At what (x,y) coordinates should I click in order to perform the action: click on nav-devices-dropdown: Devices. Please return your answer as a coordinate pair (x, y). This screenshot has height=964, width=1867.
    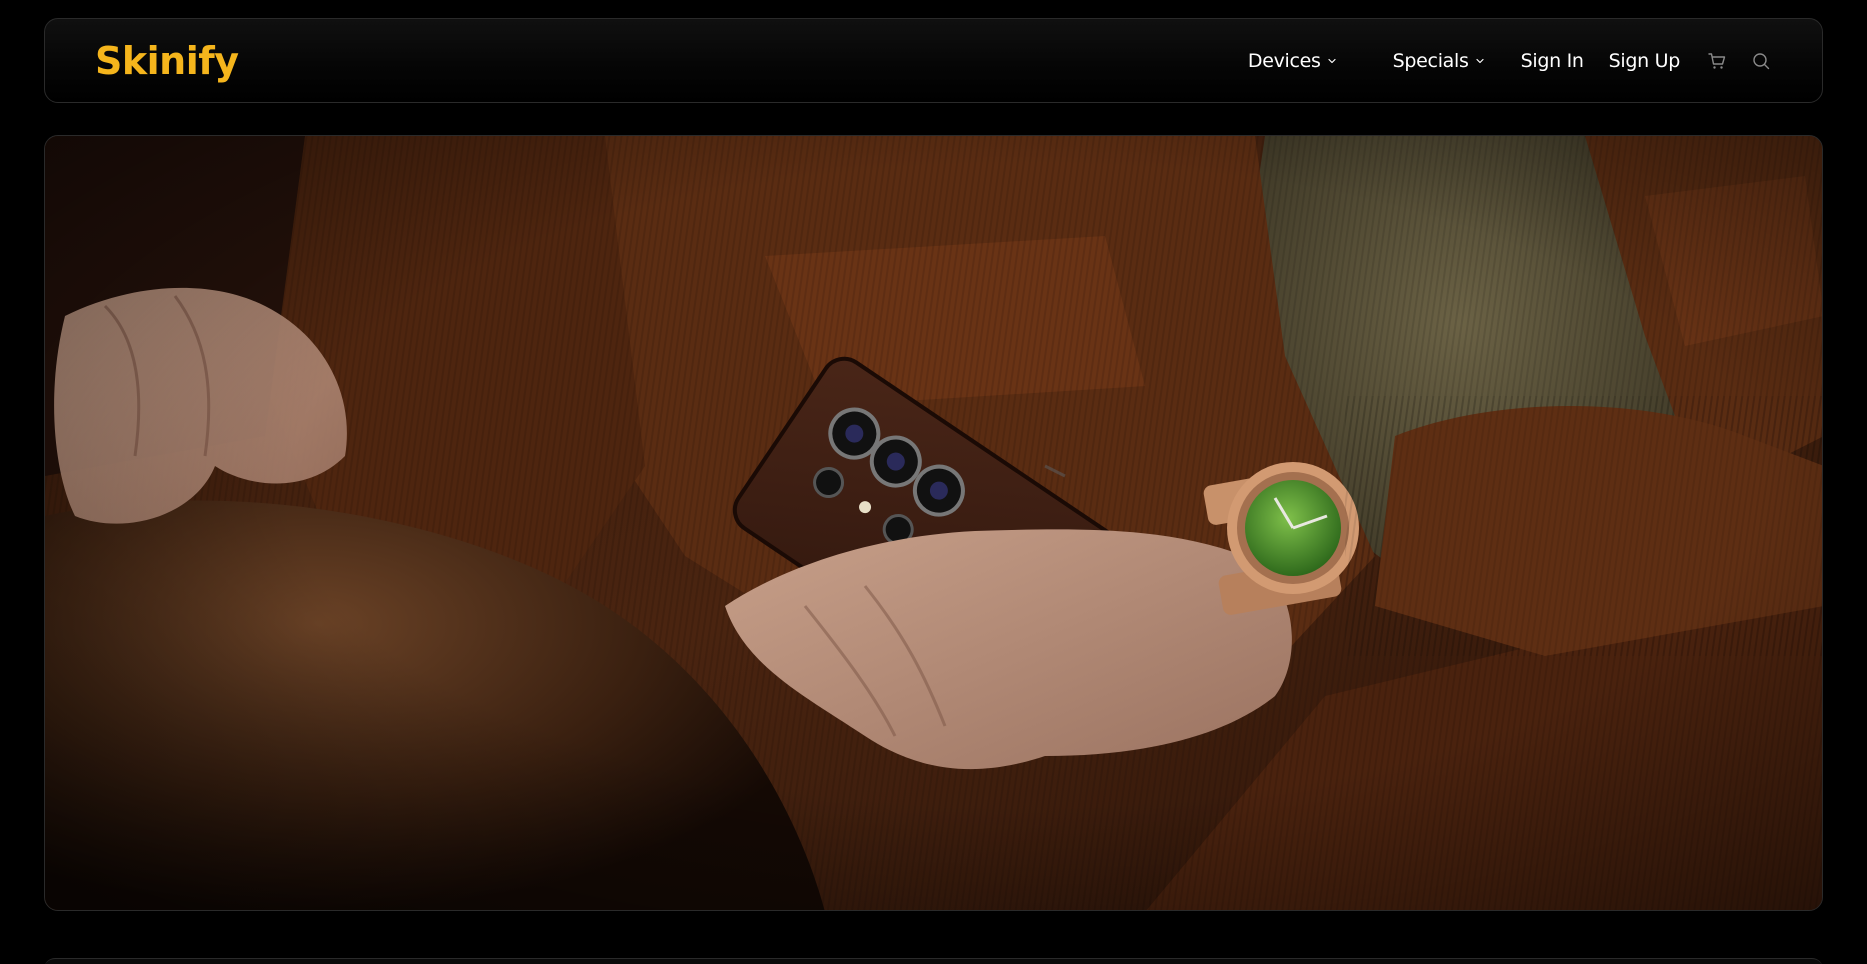
    Looking at the image, I should click on (1292, 61).